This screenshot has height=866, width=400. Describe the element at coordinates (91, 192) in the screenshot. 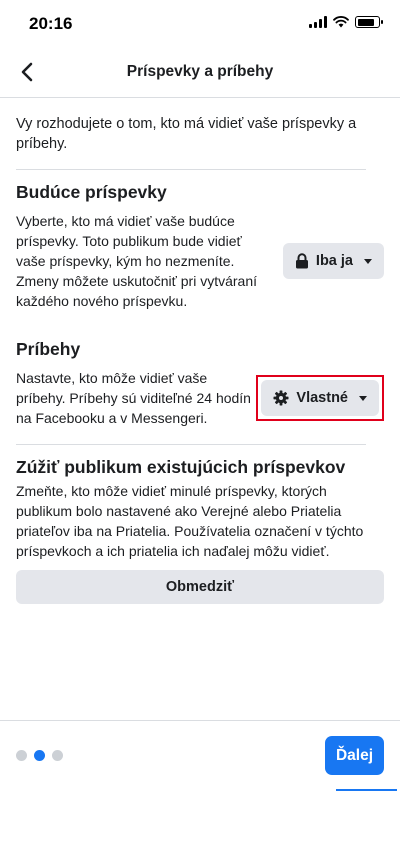

I see `future-posts-title: Budúce príspevky` at that location.